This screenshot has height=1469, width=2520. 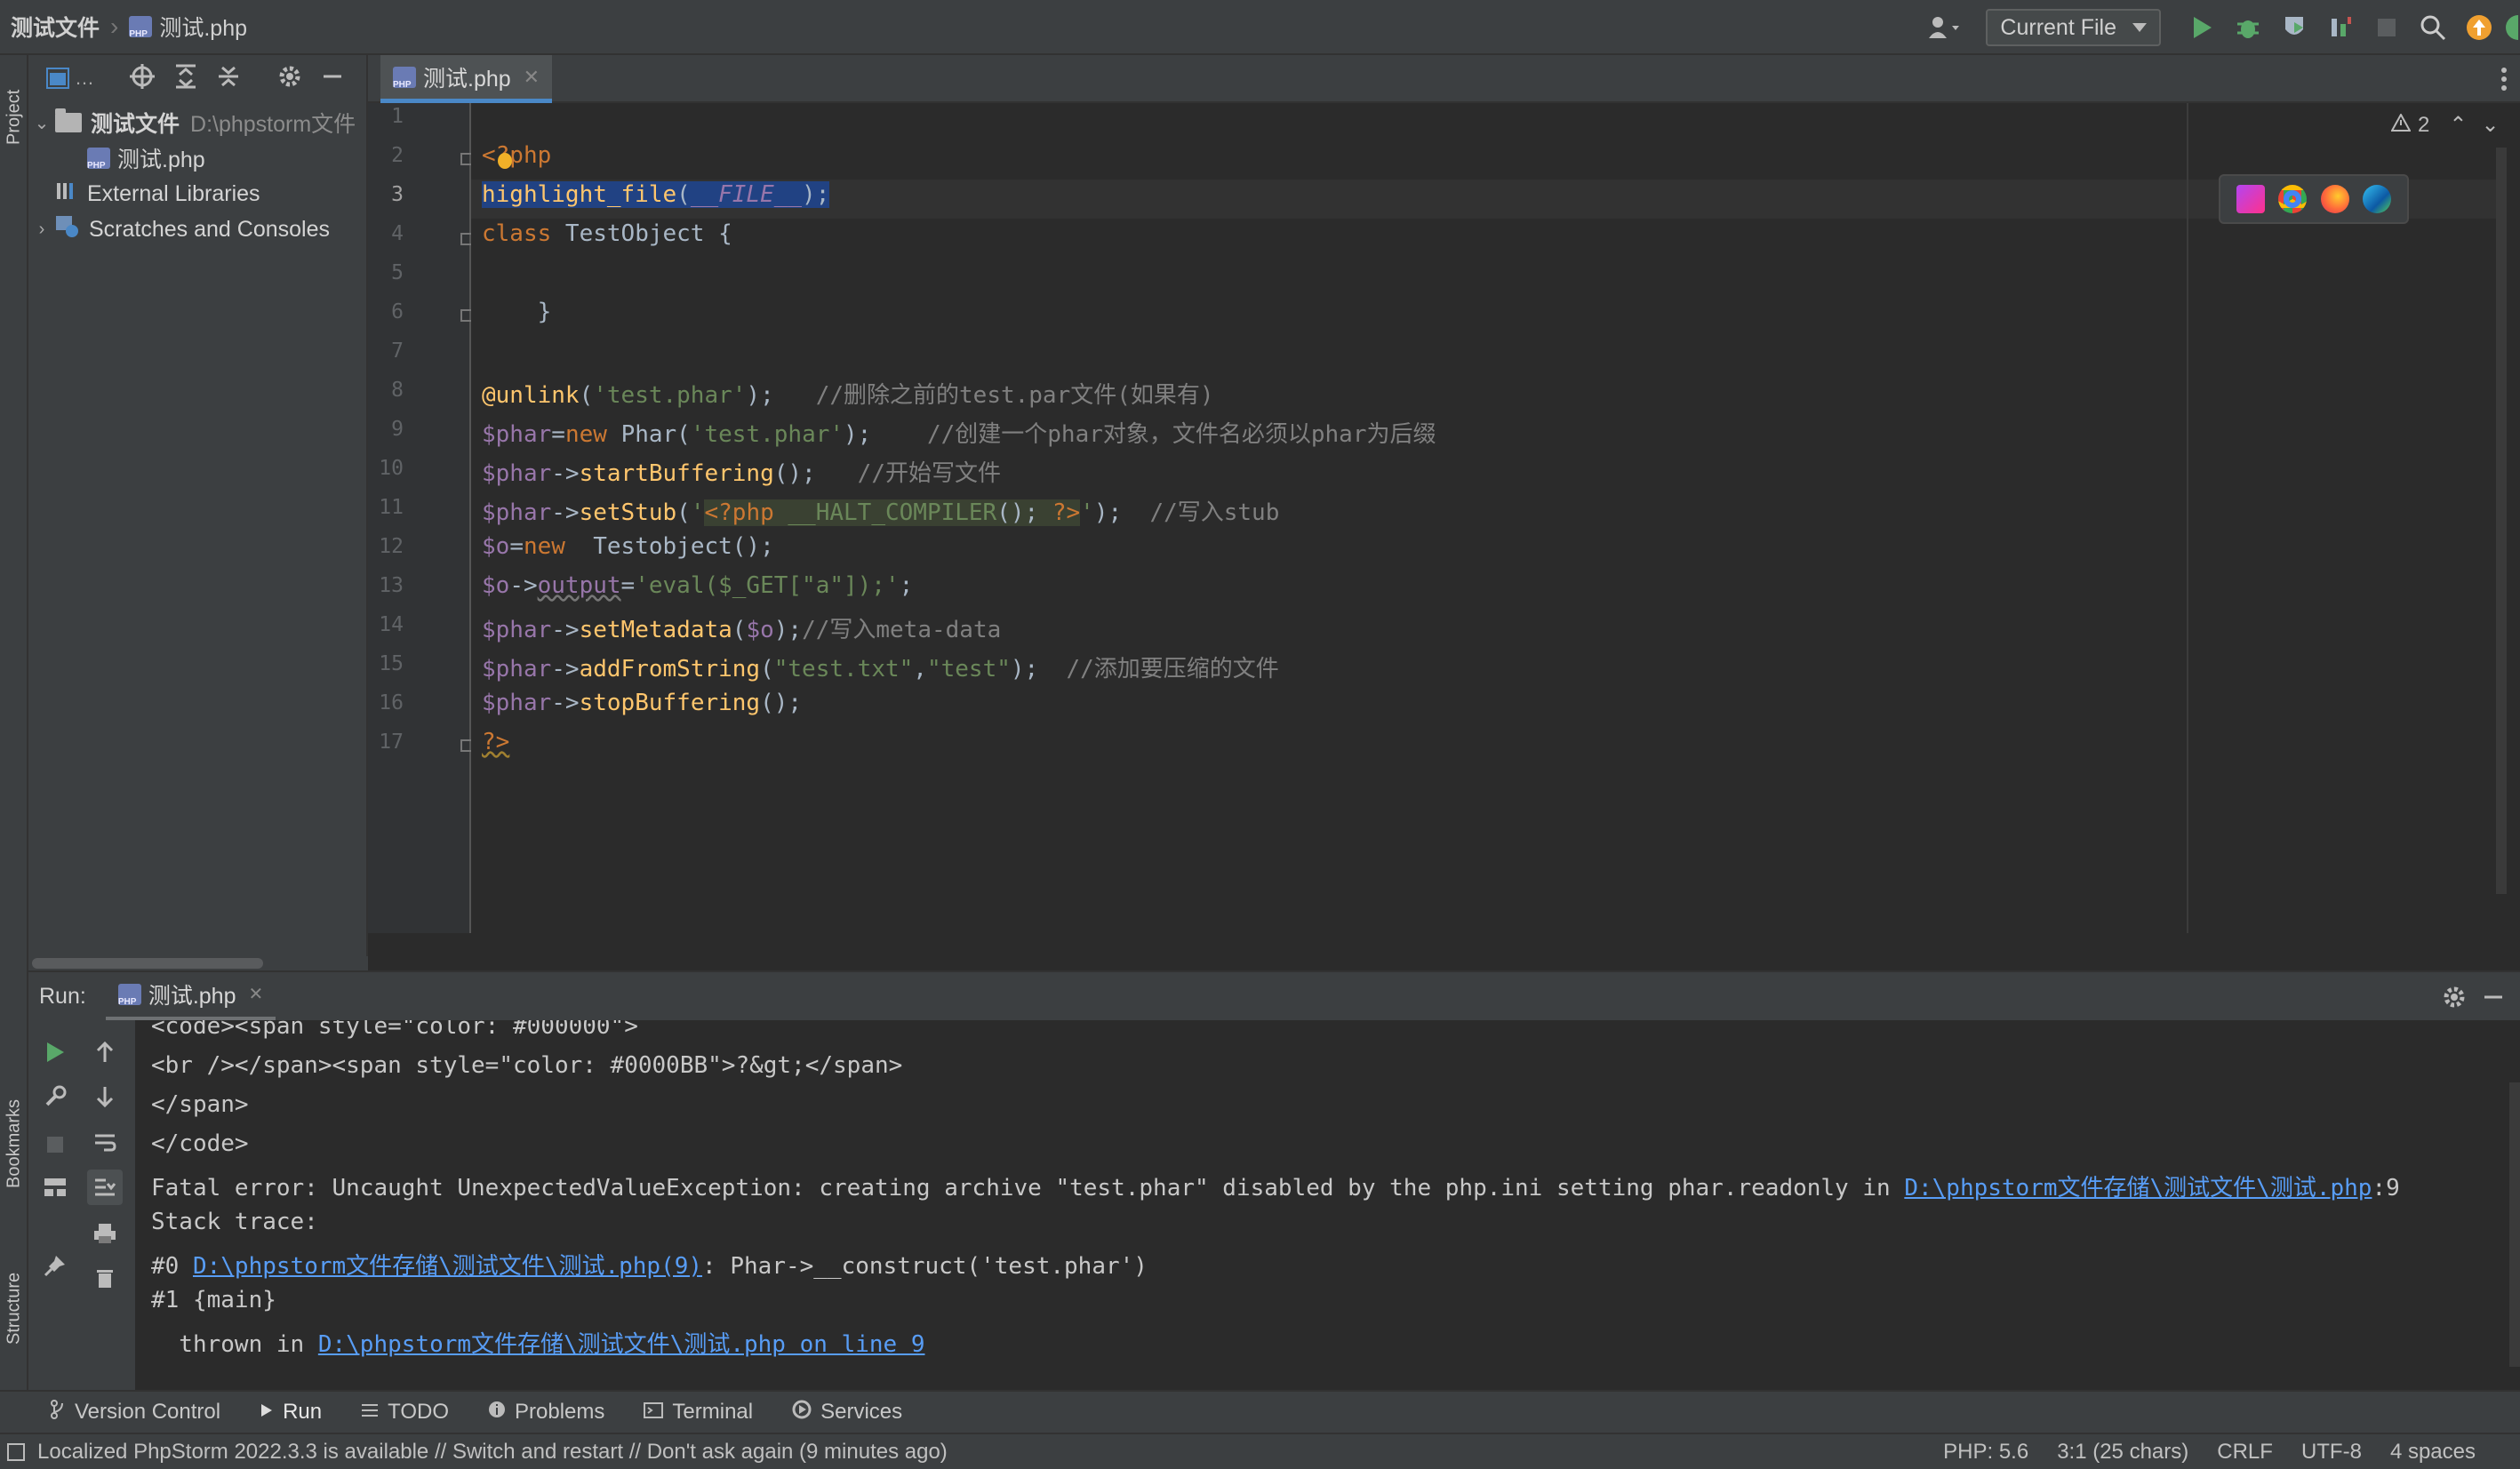 I want to click on status-indent: 4 spaces, so click(x=2433, y=1452).